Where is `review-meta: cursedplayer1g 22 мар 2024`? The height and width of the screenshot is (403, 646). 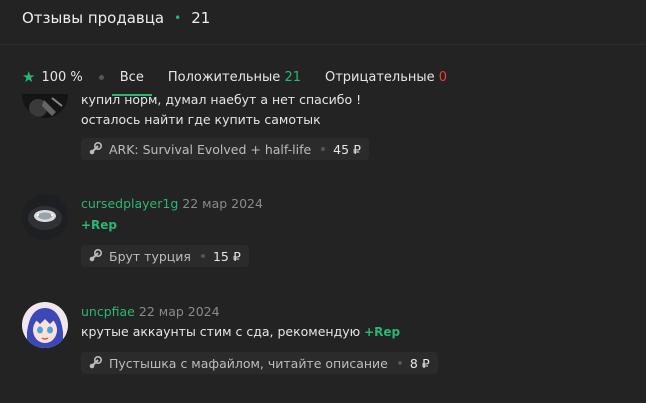
review-meta: cursedplayer1g 22 мар 2024 is located at coordinates (172, 203).